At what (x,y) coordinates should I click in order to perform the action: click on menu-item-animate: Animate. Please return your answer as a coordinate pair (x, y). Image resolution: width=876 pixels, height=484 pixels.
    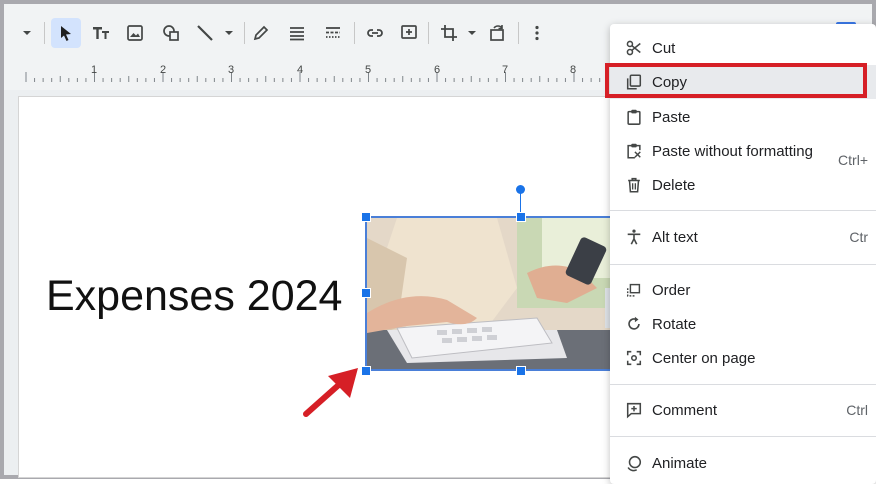
    Looking at the image, I should click on (743, 463).